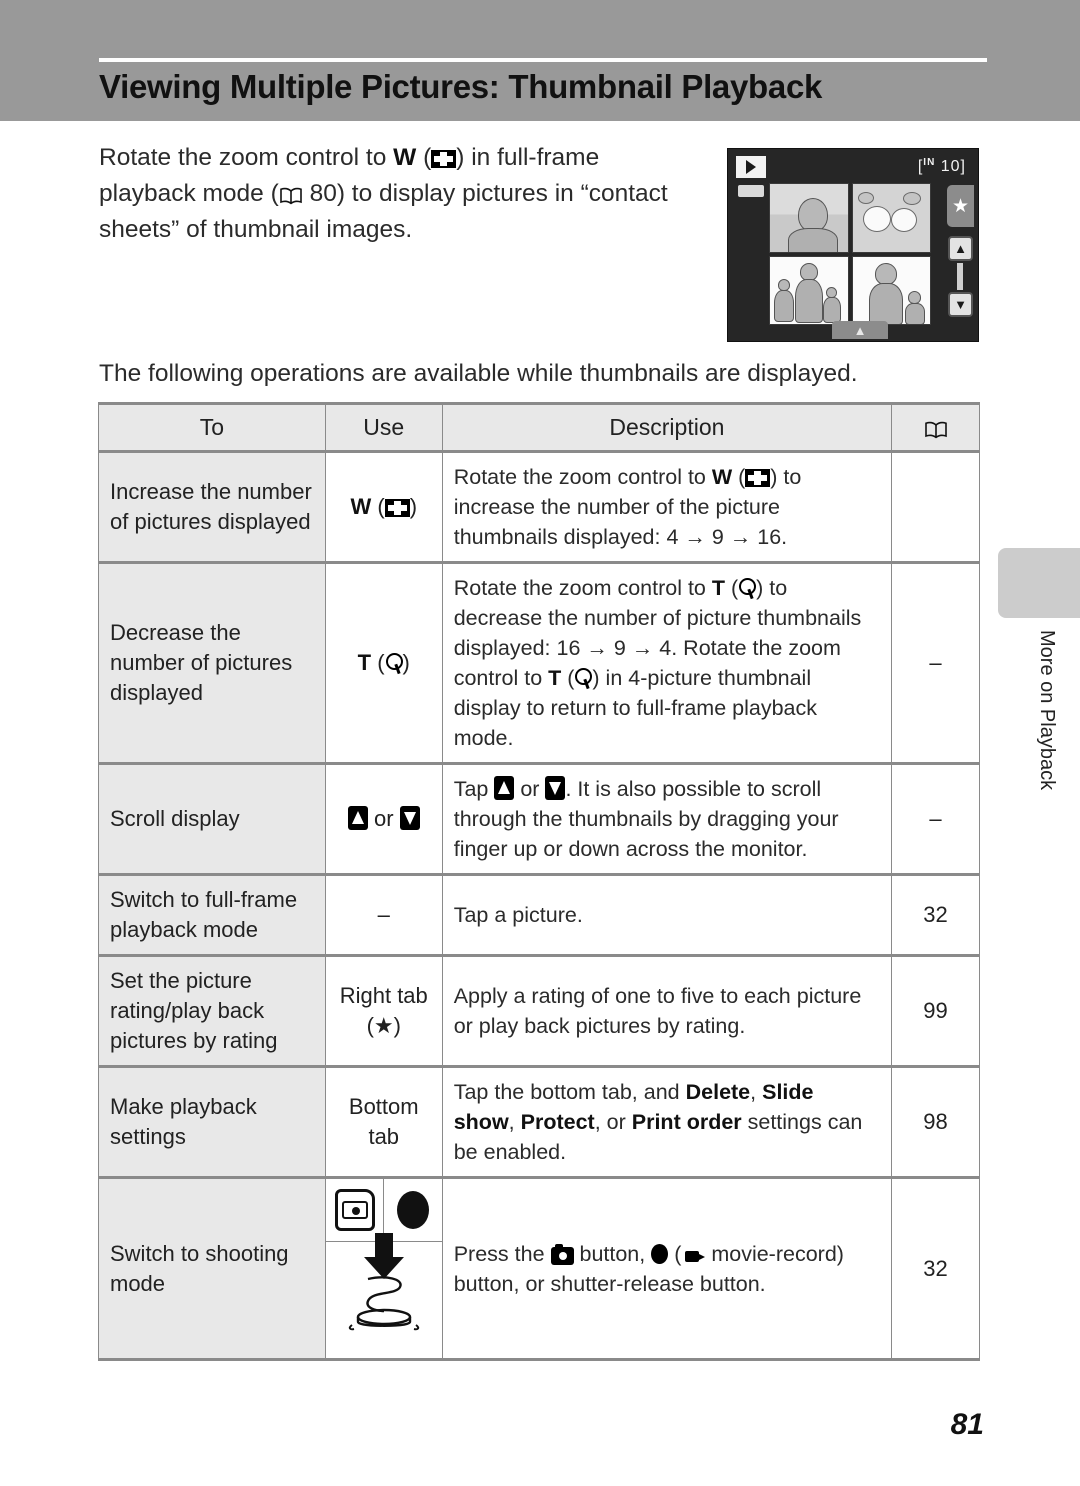 Image resolution: width=1080 pixels, height=1486 pixels. What do you see at coordinates (405, 157) in the screenshot?
I see `intro-w-label: W` at bounding box center [405, 157].